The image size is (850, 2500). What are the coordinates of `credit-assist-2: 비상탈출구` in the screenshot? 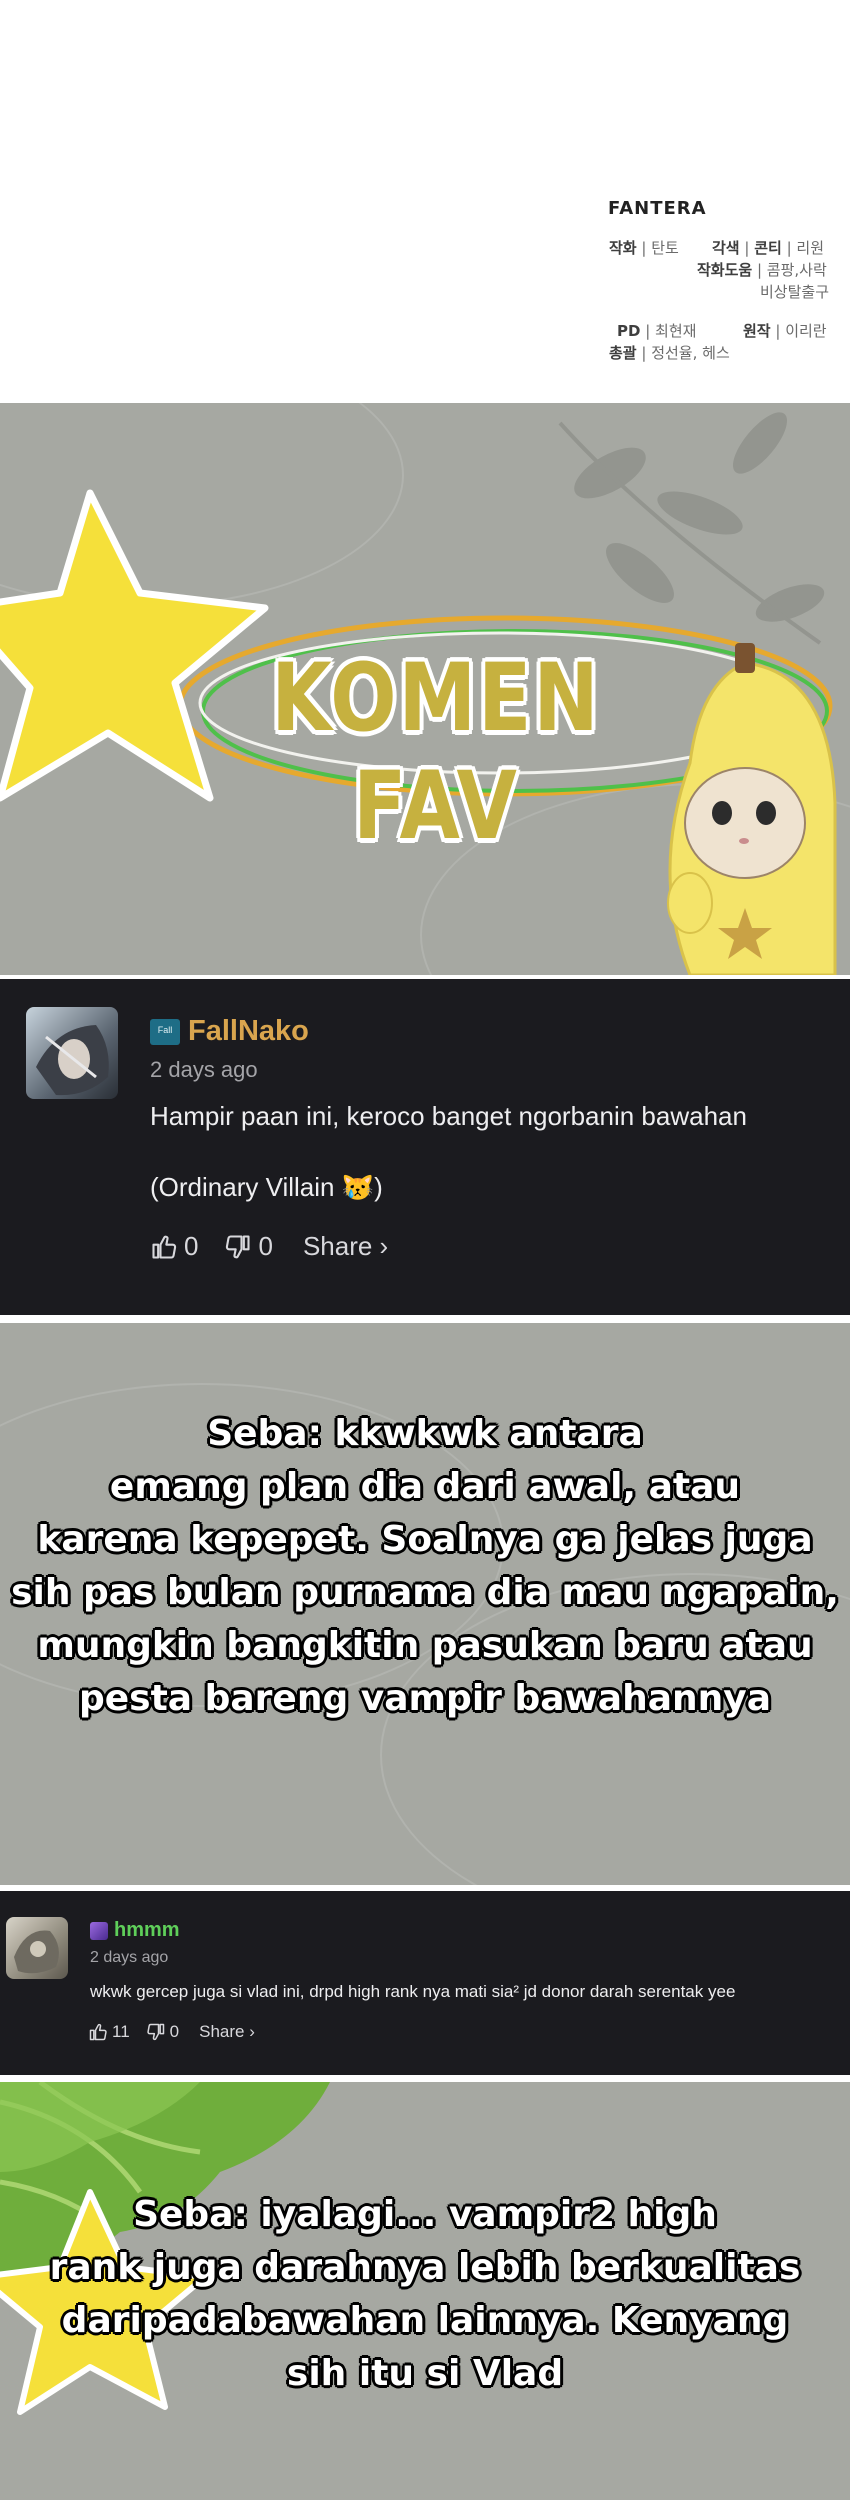 It's located at (795, 292).